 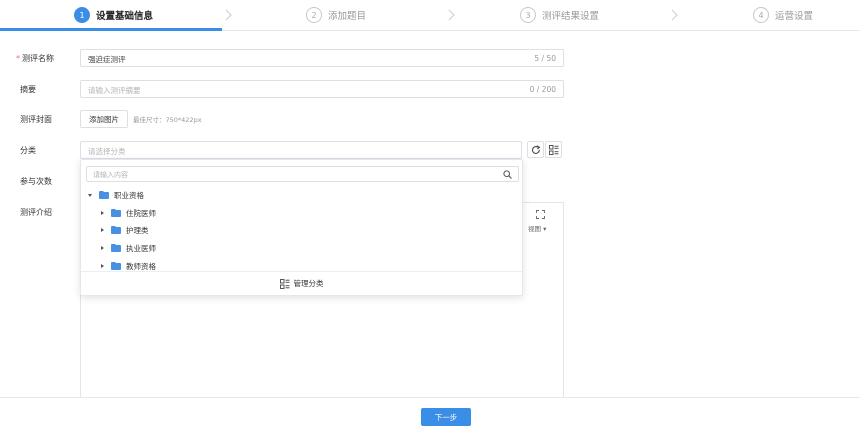 What do you see at coordinates (110, 175) in the screenshot?
I see `search-placeholder: 请输入内容` at bounding box center [110, 175].